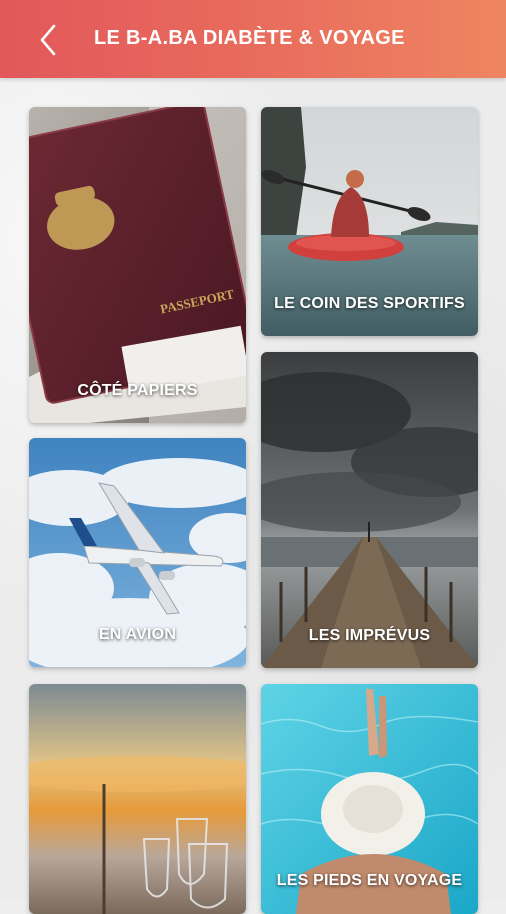  I want to click on app-header: LE B-A.BA DIABÈTE & VOYAGE, so click(253, 39).